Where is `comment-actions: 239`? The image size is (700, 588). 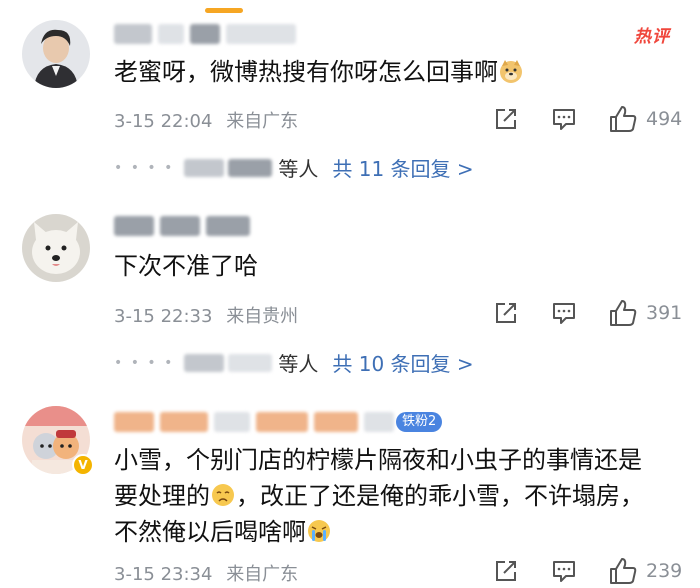 comment-actions: 239 is located at coordinates (587, 571).